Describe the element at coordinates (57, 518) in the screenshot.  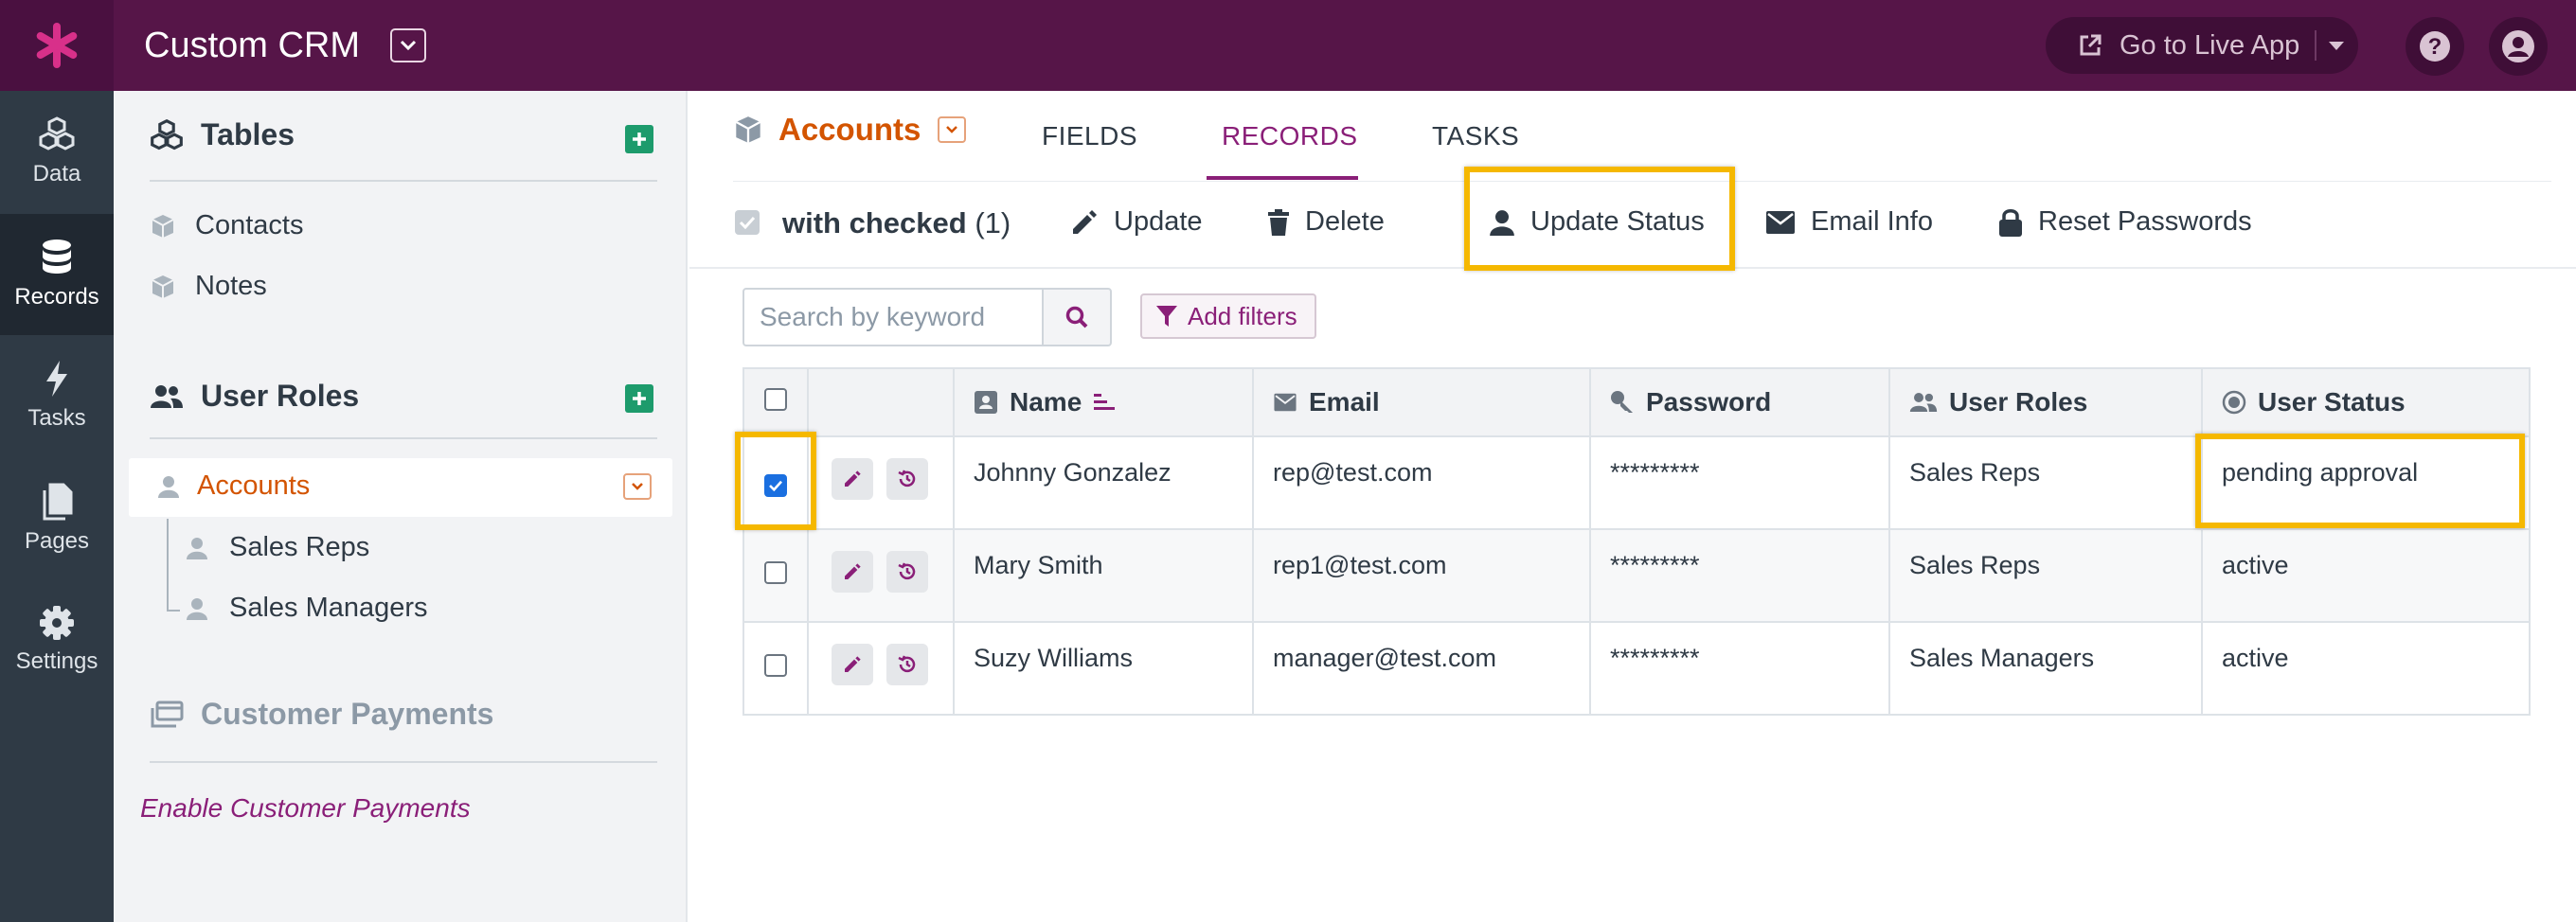
I see `rail-item-pages: Pages` at that location.